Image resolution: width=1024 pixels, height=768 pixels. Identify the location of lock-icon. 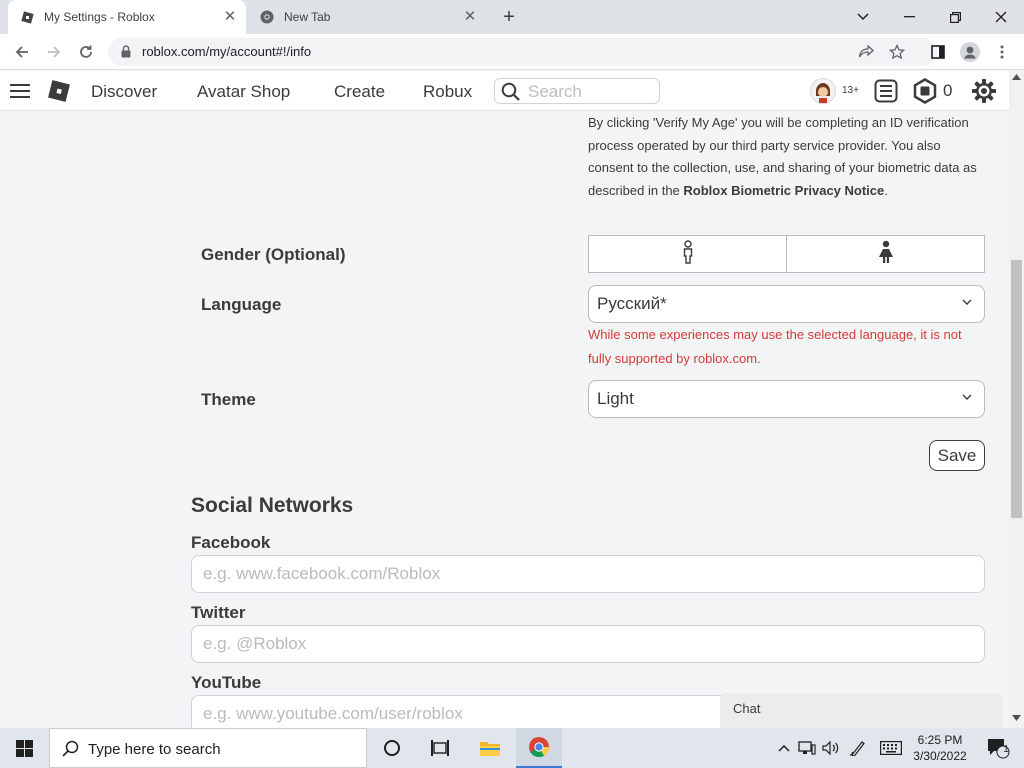
(126, 54).